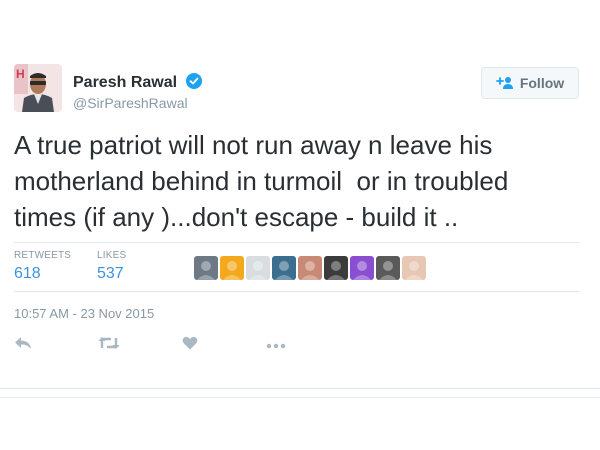 The image size is (600, 450). What do you see at coordinates (36, 345) in the screenshot?
I see `reply-button` at bounding box center [36, 345].